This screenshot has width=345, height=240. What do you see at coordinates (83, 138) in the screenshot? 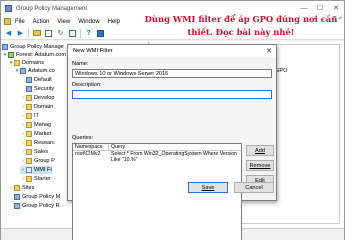
I see `queries-label: Queries:` at bounding box center [83, 138].